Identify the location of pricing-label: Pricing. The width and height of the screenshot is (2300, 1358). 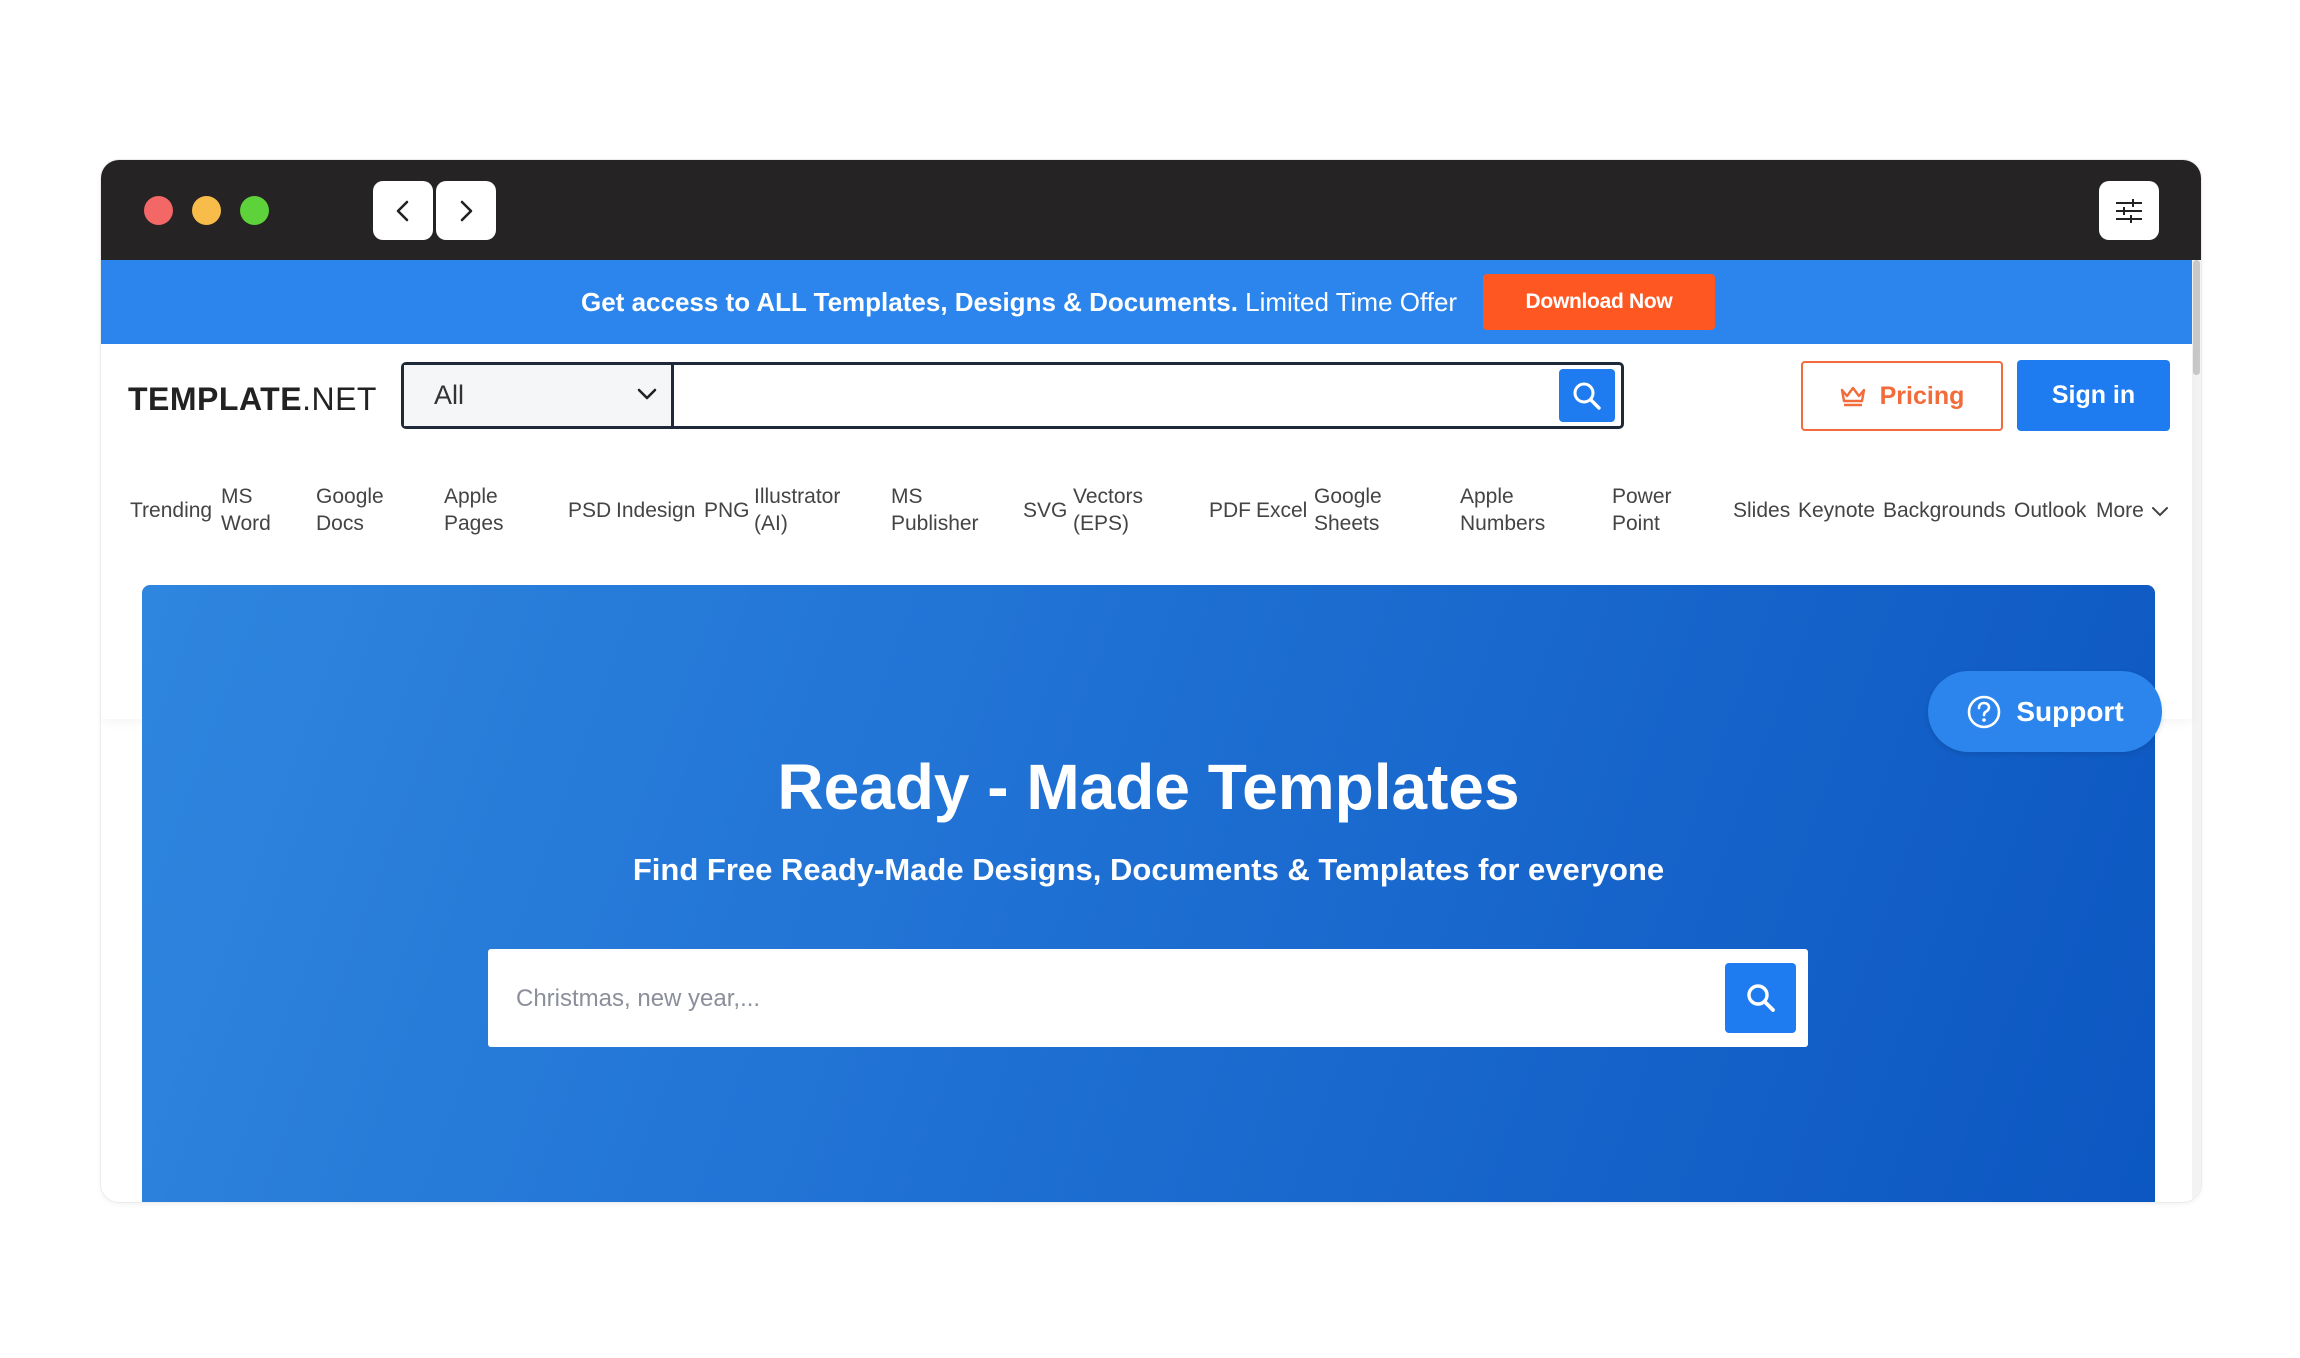
(1922, 395).